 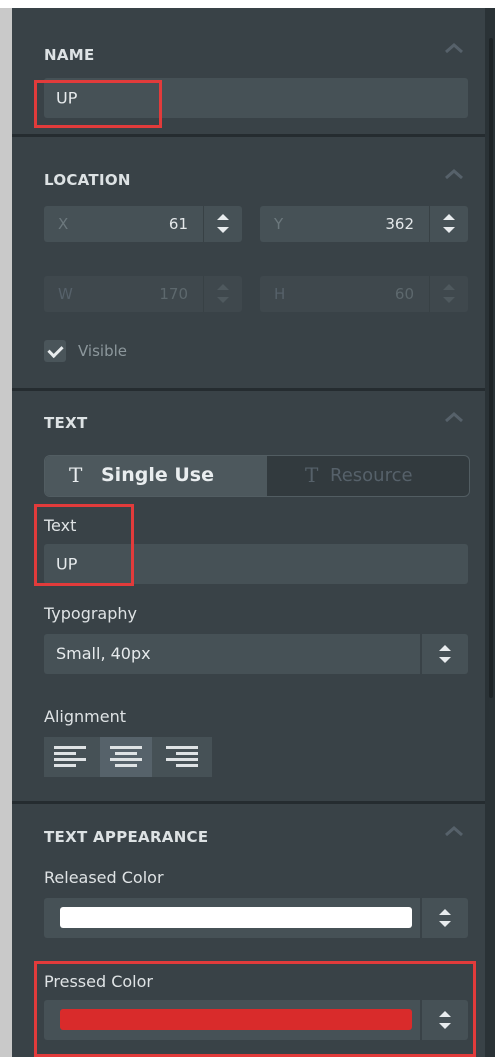 What do you see at coordinates (404, 294) in the screenshot?
I see `h-value: 60` at bounding box center [404, 294].